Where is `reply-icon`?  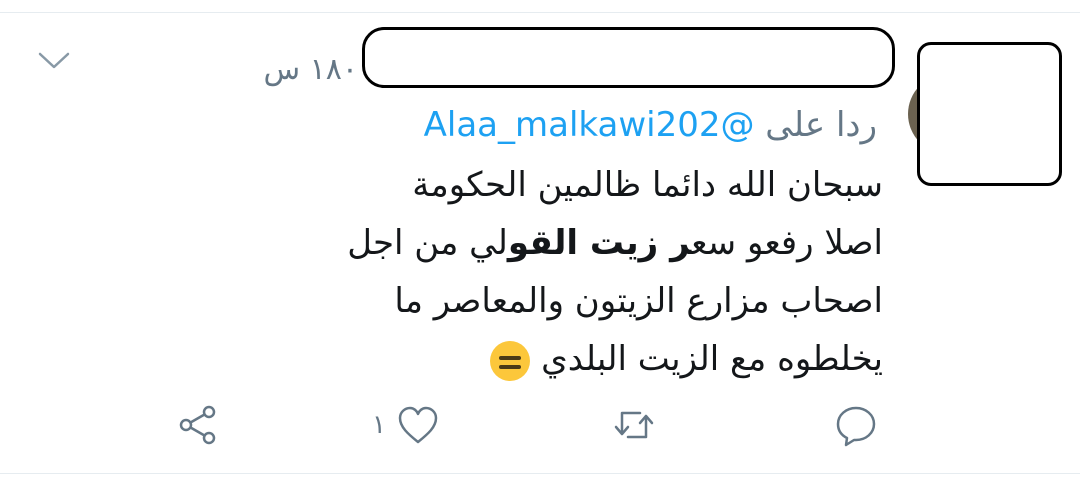 reply-icon is located at coordinates (856, 425).